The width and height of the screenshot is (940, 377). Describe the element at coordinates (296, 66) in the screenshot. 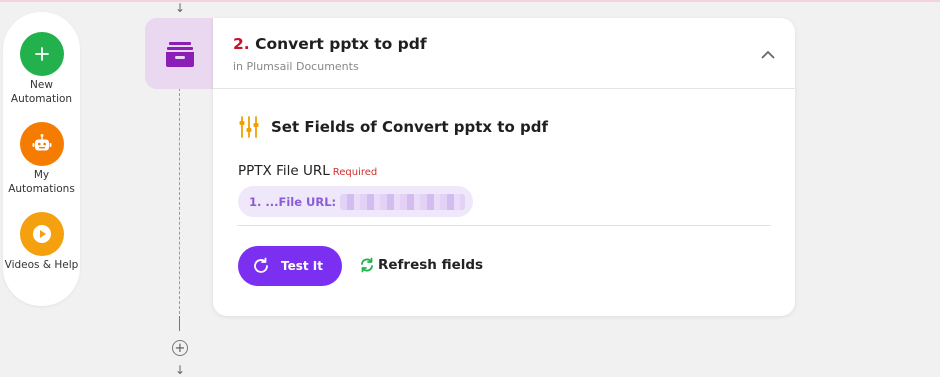

I see `step-subtitle: in Plumsail Documents` at that location.